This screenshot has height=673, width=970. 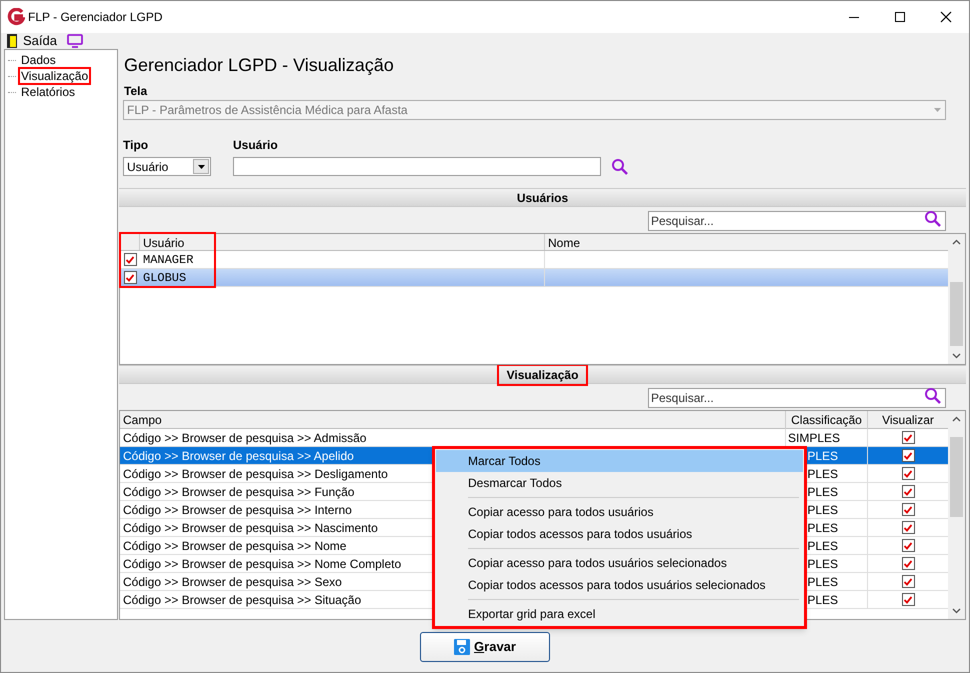 What do you see at coordinates (256, 145) in the screenshot?
I see `field-label: Usuário` at bounding box center [256, 145].